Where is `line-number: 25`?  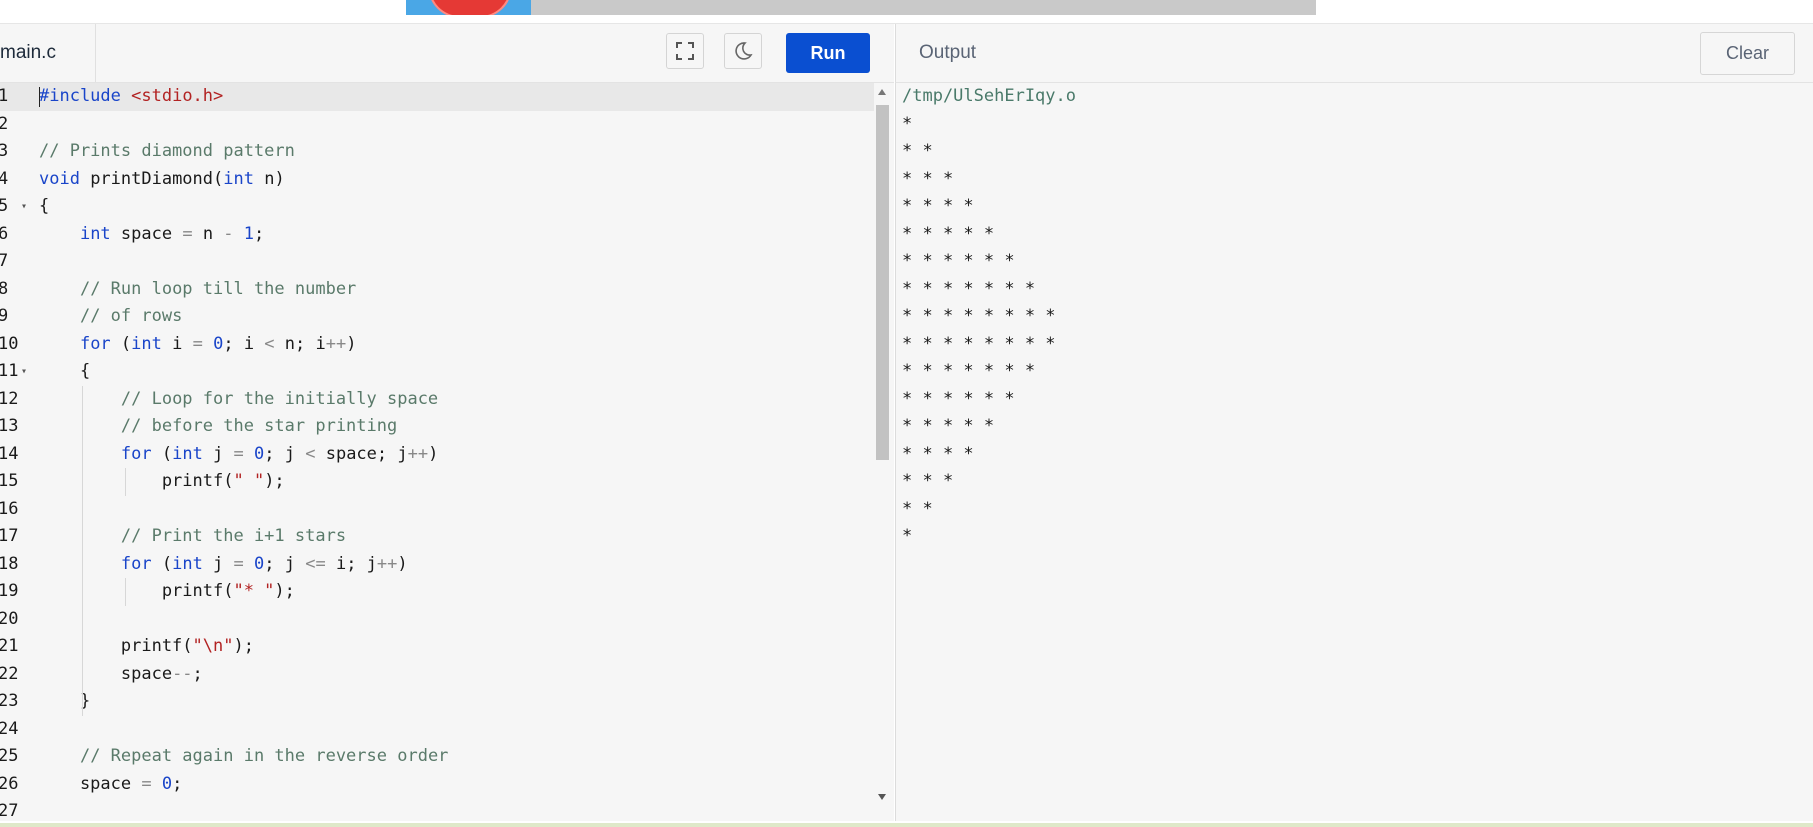
line-number: 25 is located at coordinates (9, 756).